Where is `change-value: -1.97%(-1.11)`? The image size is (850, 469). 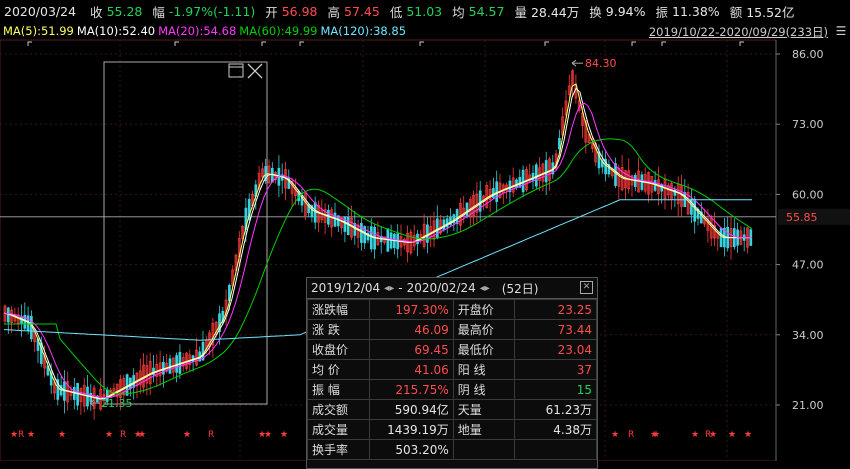
change-value: -1.97%(-1.11) is located at coordinates (212, 11).